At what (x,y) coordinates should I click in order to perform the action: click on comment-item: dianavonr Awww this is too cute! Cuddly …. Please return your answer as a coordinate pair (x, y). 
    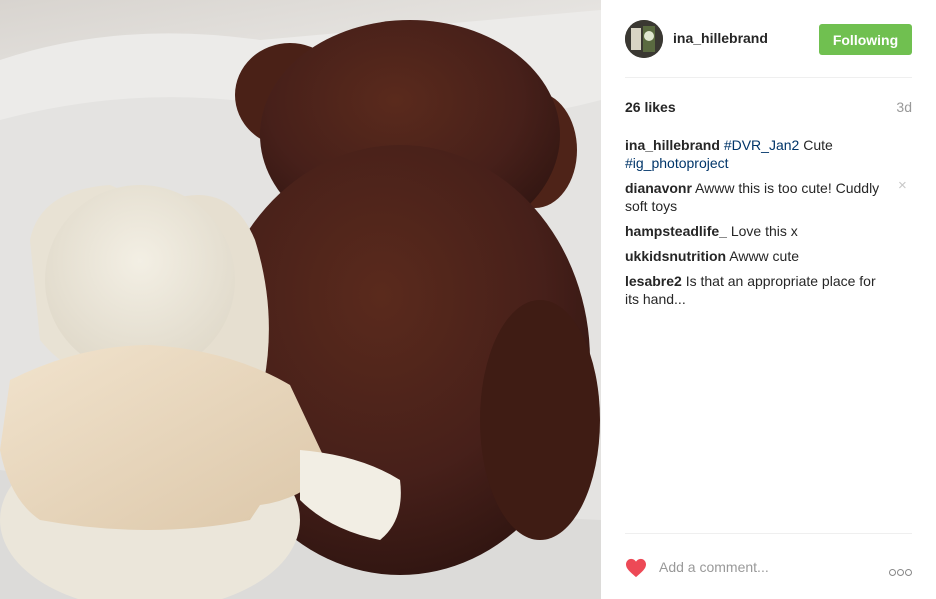
    Looking at the image, I should click on (768, 196).